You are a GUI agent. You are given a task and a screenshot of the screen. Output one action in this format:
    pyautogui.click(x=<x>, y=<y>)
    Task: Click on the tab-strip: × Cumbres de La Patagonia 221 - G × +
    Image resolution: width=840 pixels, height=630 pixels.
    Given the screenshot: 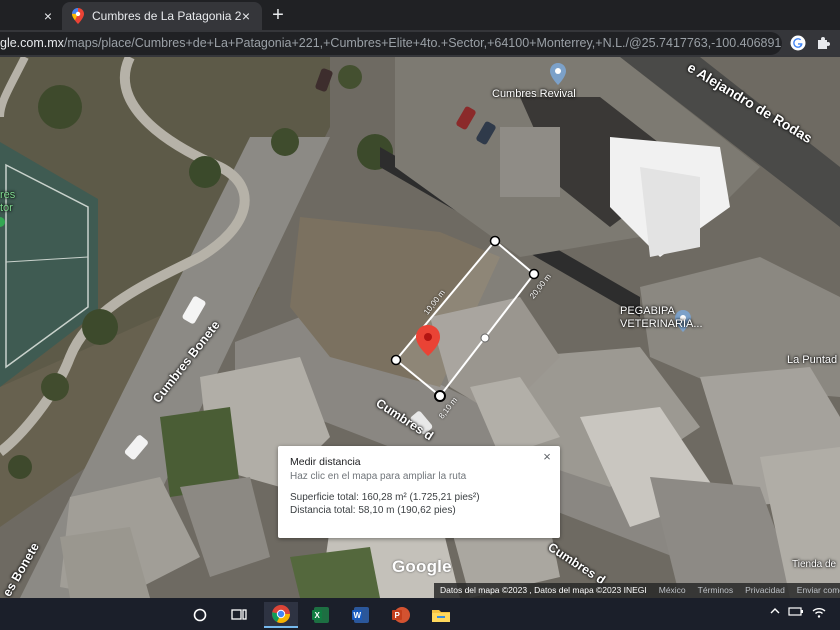 What is the action you would take?
    pyautogui.click(x=420, y=15)
    